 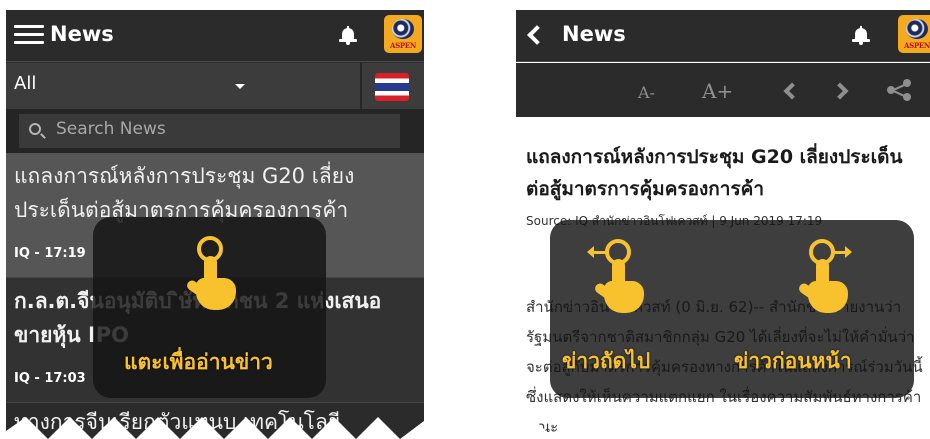 I want to click on news-meta: IQ - 17:03, so click(x=50, y=378).